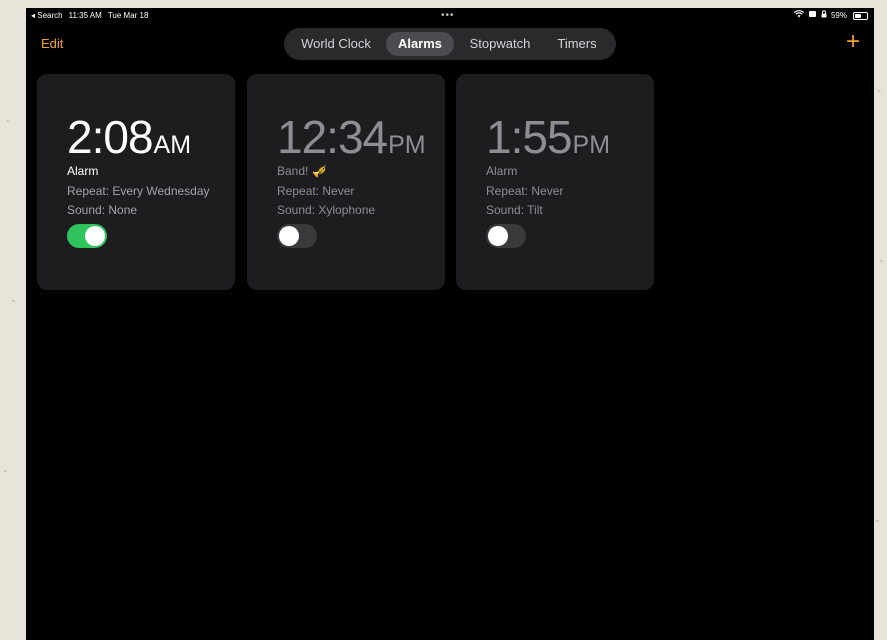 The image size is (887, 640). What do you see at coordinates (47, 16) in the screenshot?
I see `back-to-search-link: ◂ Search` at bounding box center [47, 16].